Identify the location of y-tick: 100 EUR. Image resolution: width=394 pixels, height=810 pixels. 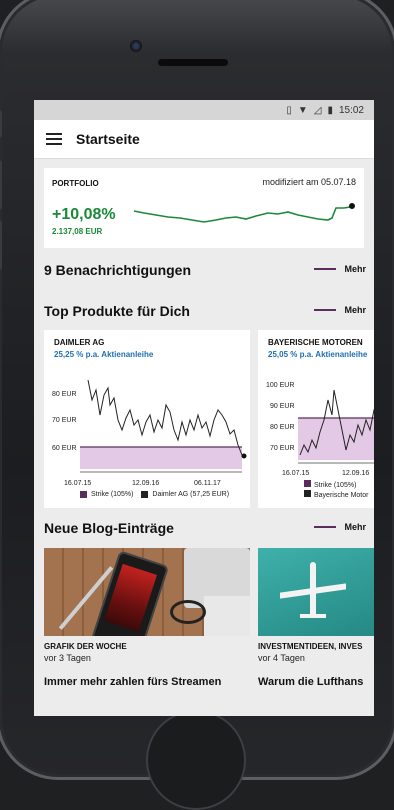
(280, 385).